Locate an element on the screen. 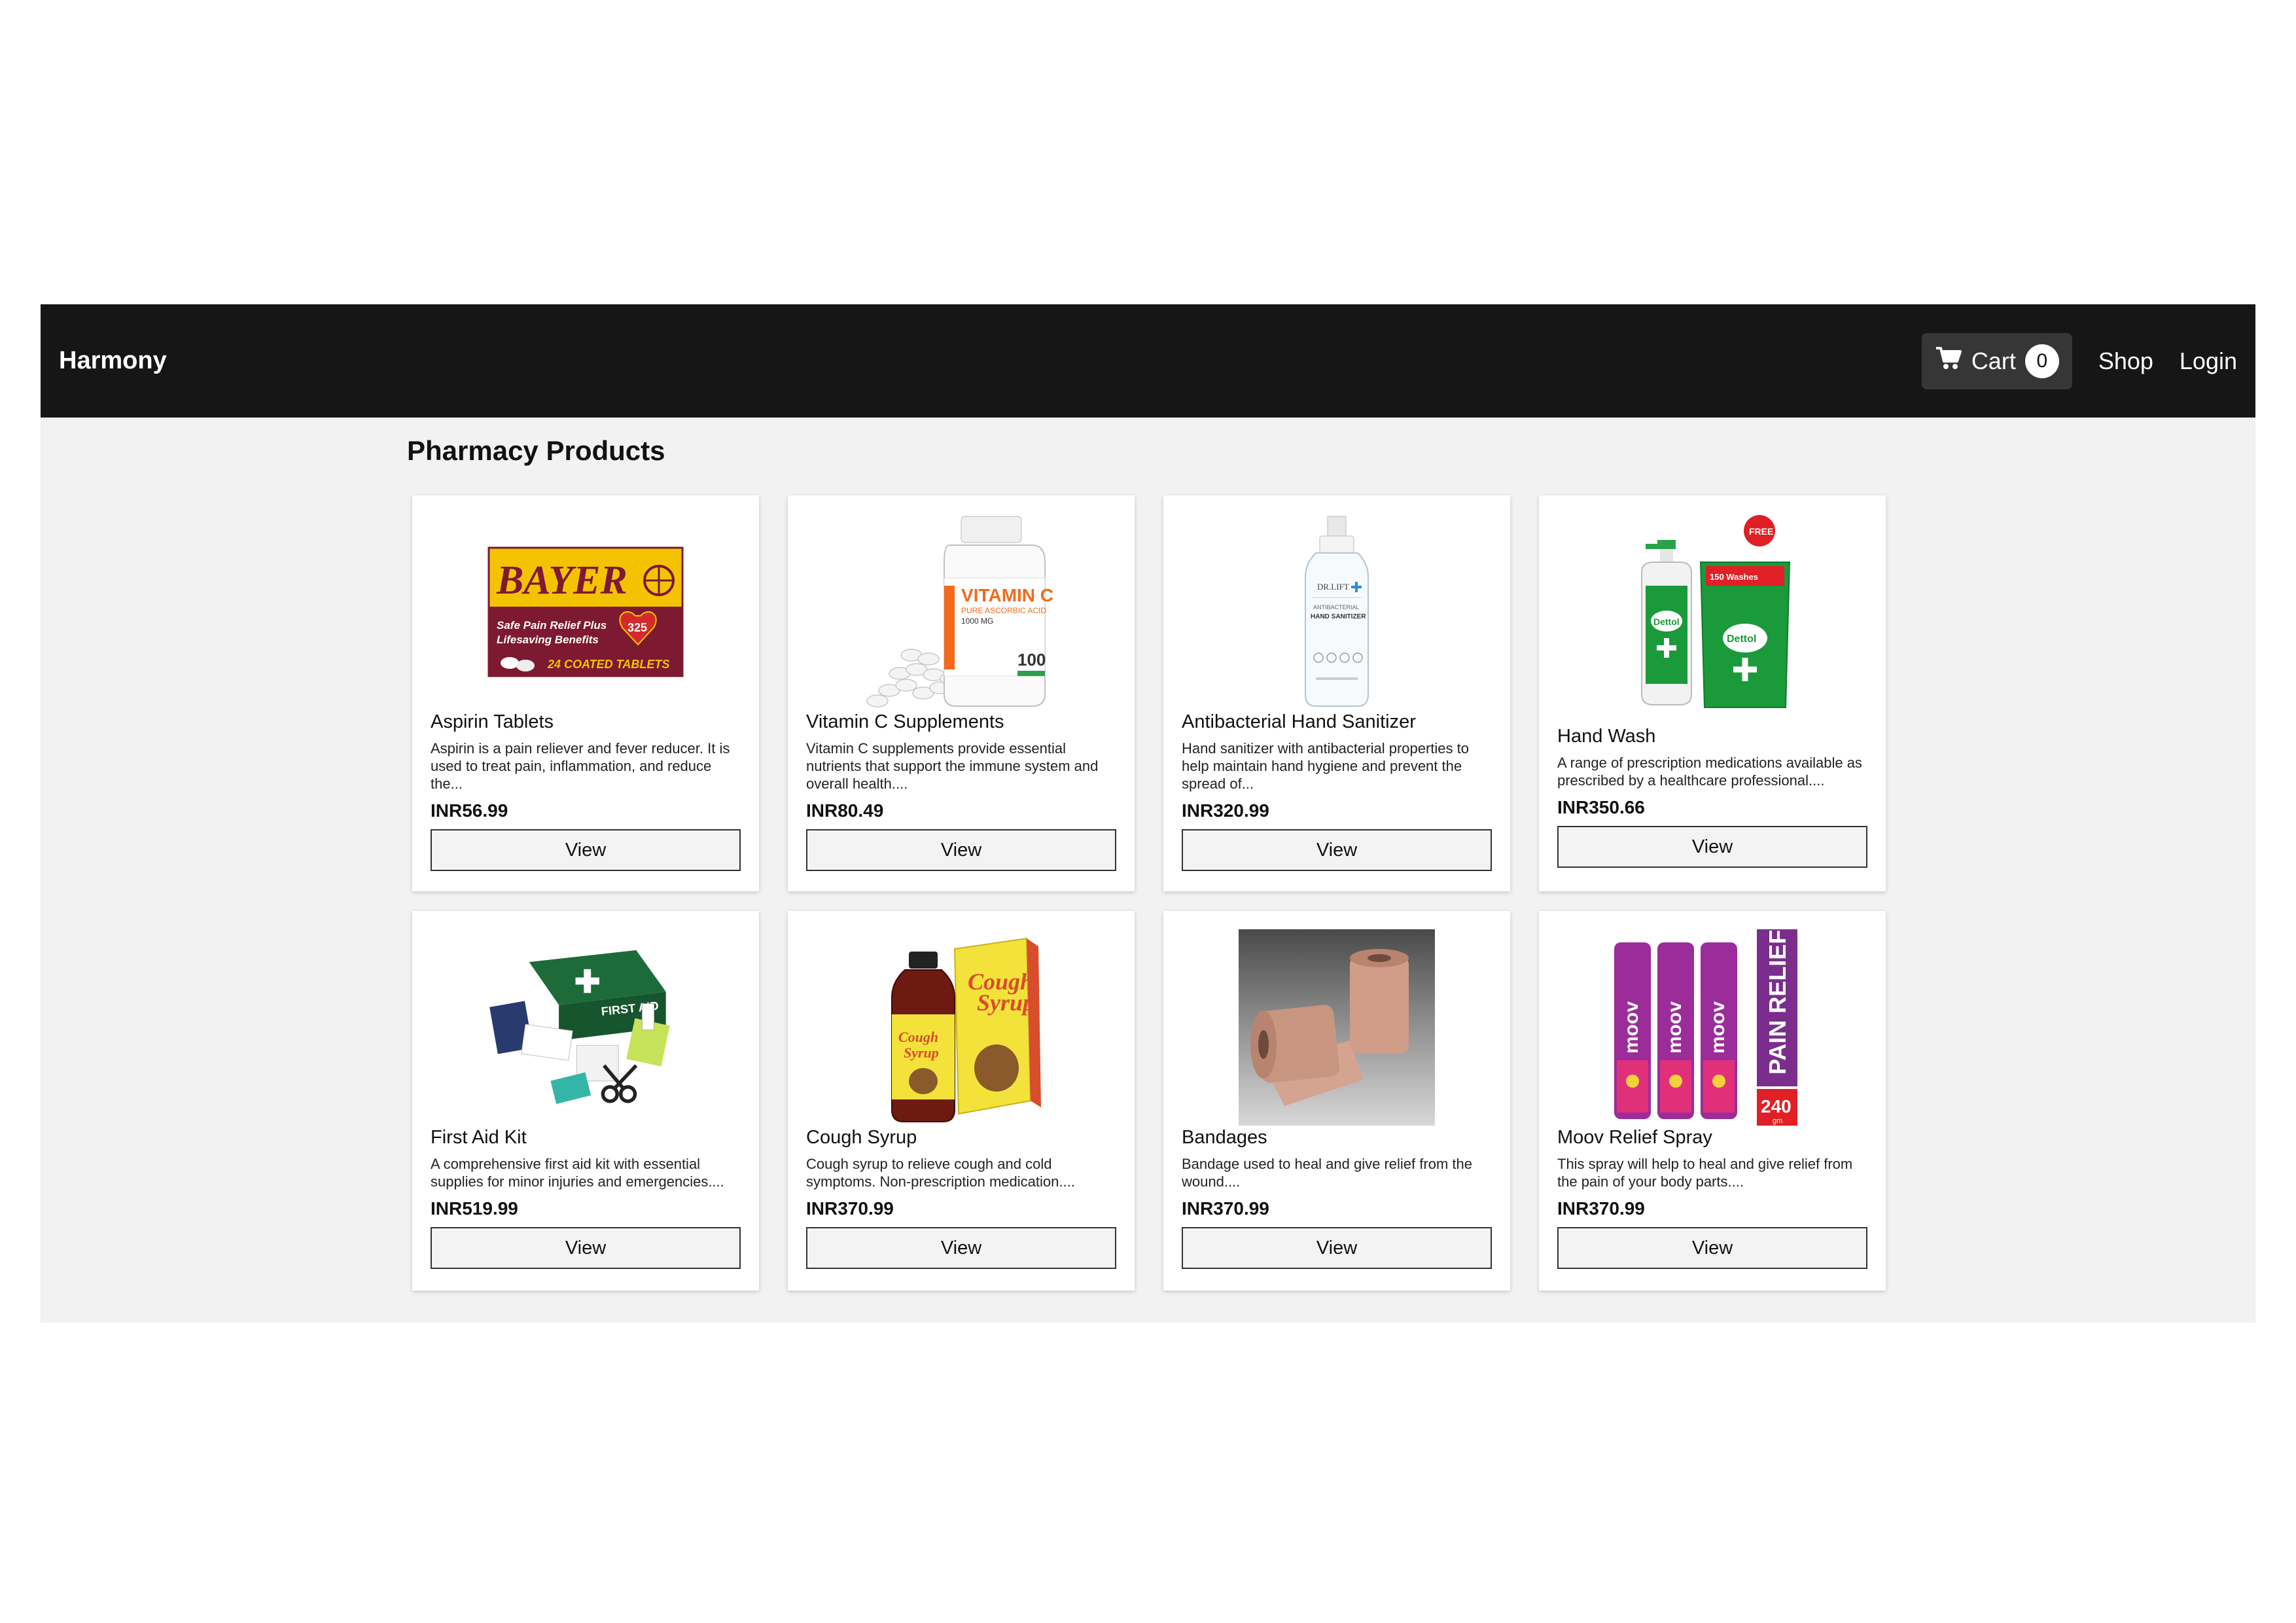 The height and width of the screenshot is (1623, 2296). shopping-cart-icon is located at coordinates (1948, 361).